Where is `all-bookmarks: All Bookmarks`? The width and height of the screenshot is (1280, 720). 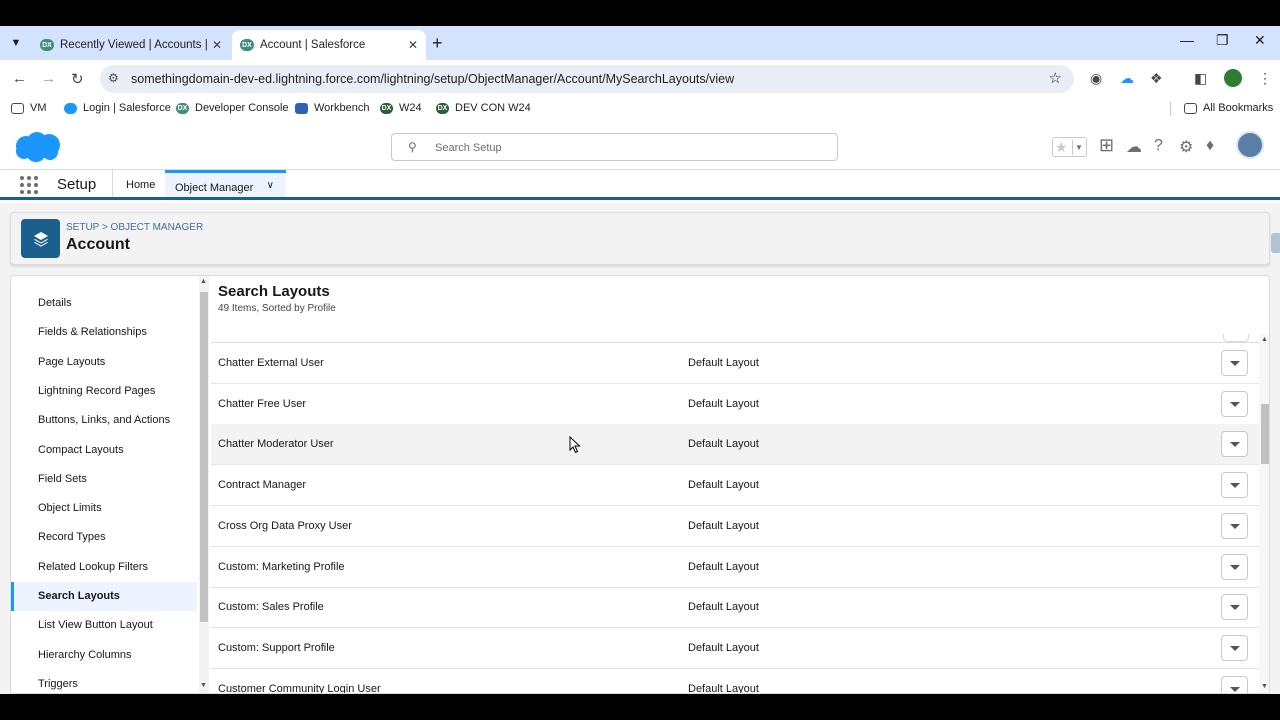
all-bookmarks: All Bookmarks is located at coordinates (1228, 108).